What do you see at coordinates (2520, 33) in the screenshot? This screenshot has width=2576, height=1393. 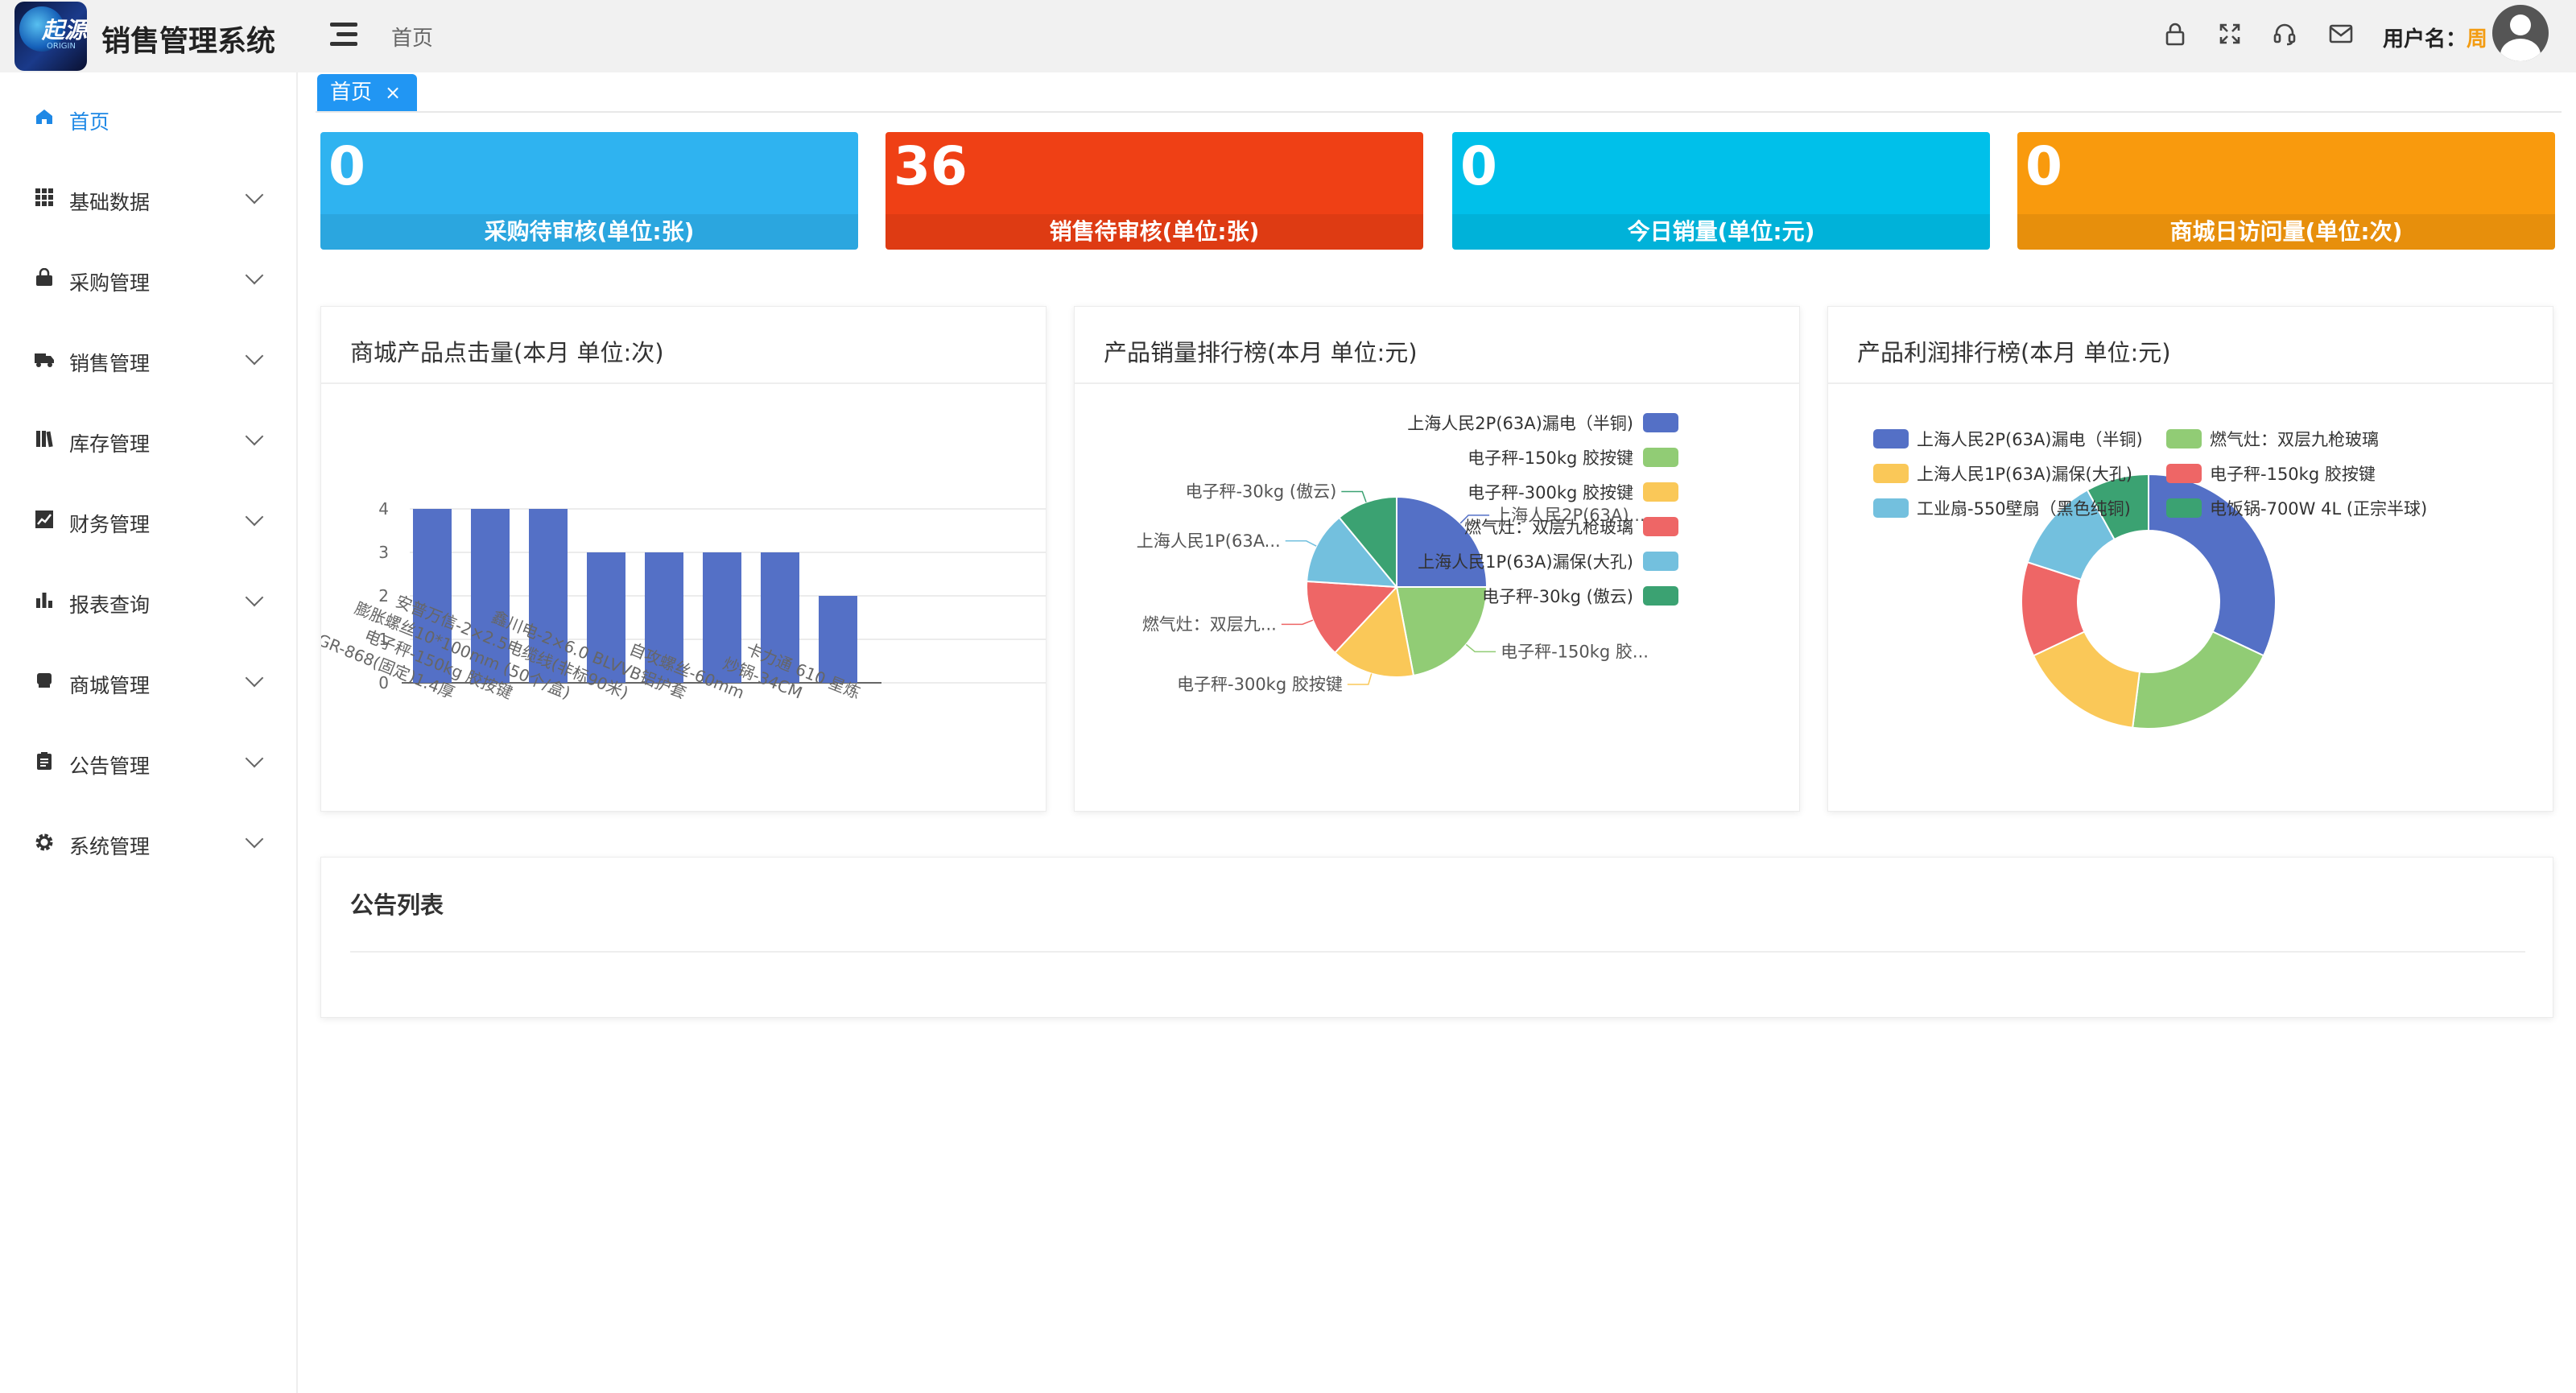 I see `avatar` at bounding box center [2520, 33].